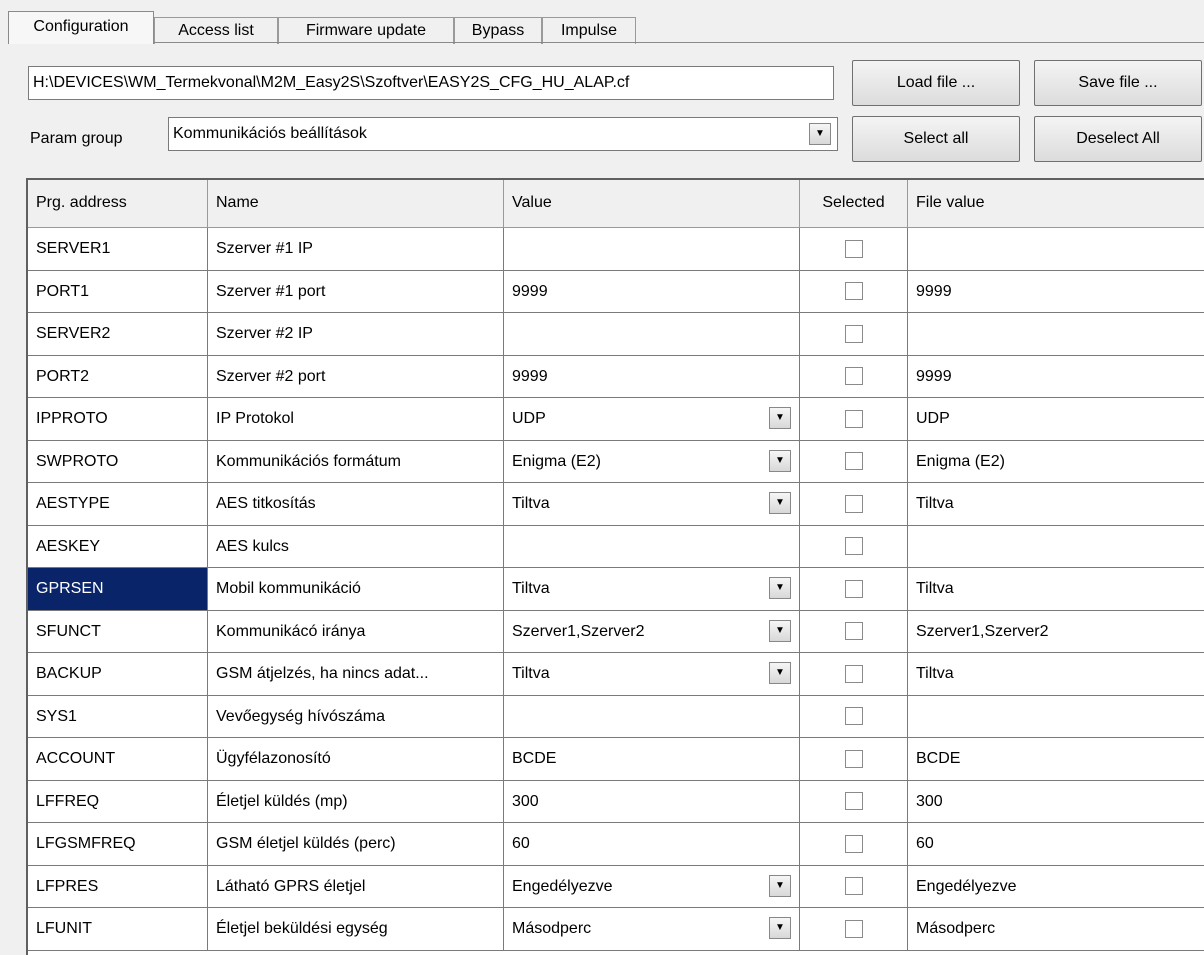 This screenshot has width=1204, height=955. Describe the element at coordinates (118, 716) in the screenshot. I see `cell-address: SYS1` at that location.